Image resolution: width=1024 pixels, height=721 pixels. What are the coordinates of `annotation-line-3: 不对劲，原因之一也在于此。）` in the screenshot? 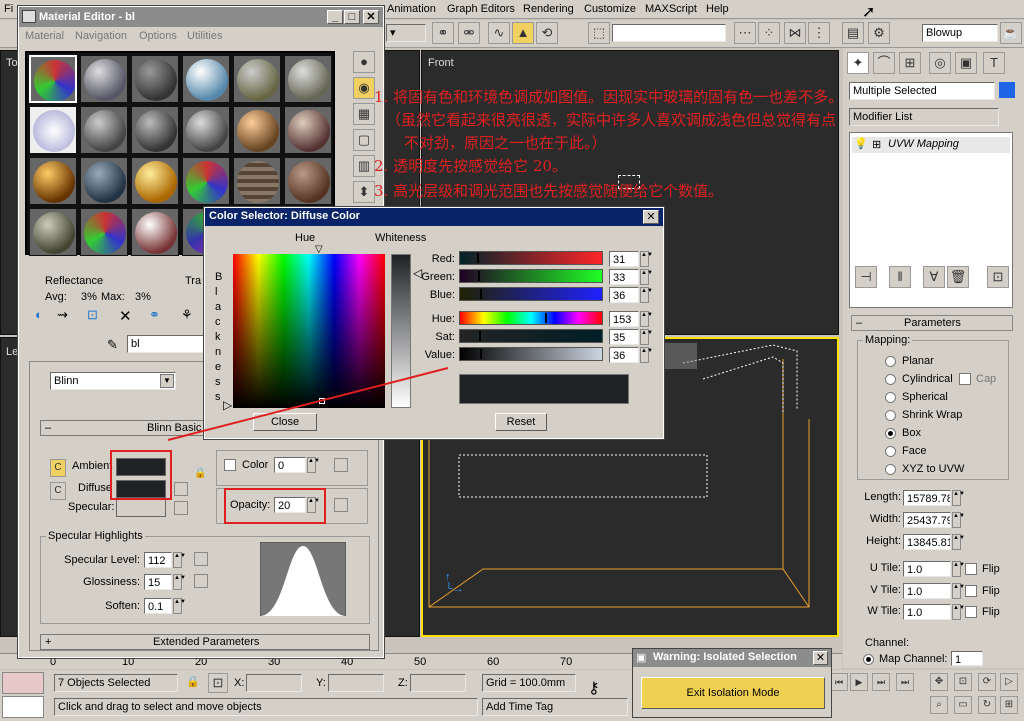 It's located at (505, 143).